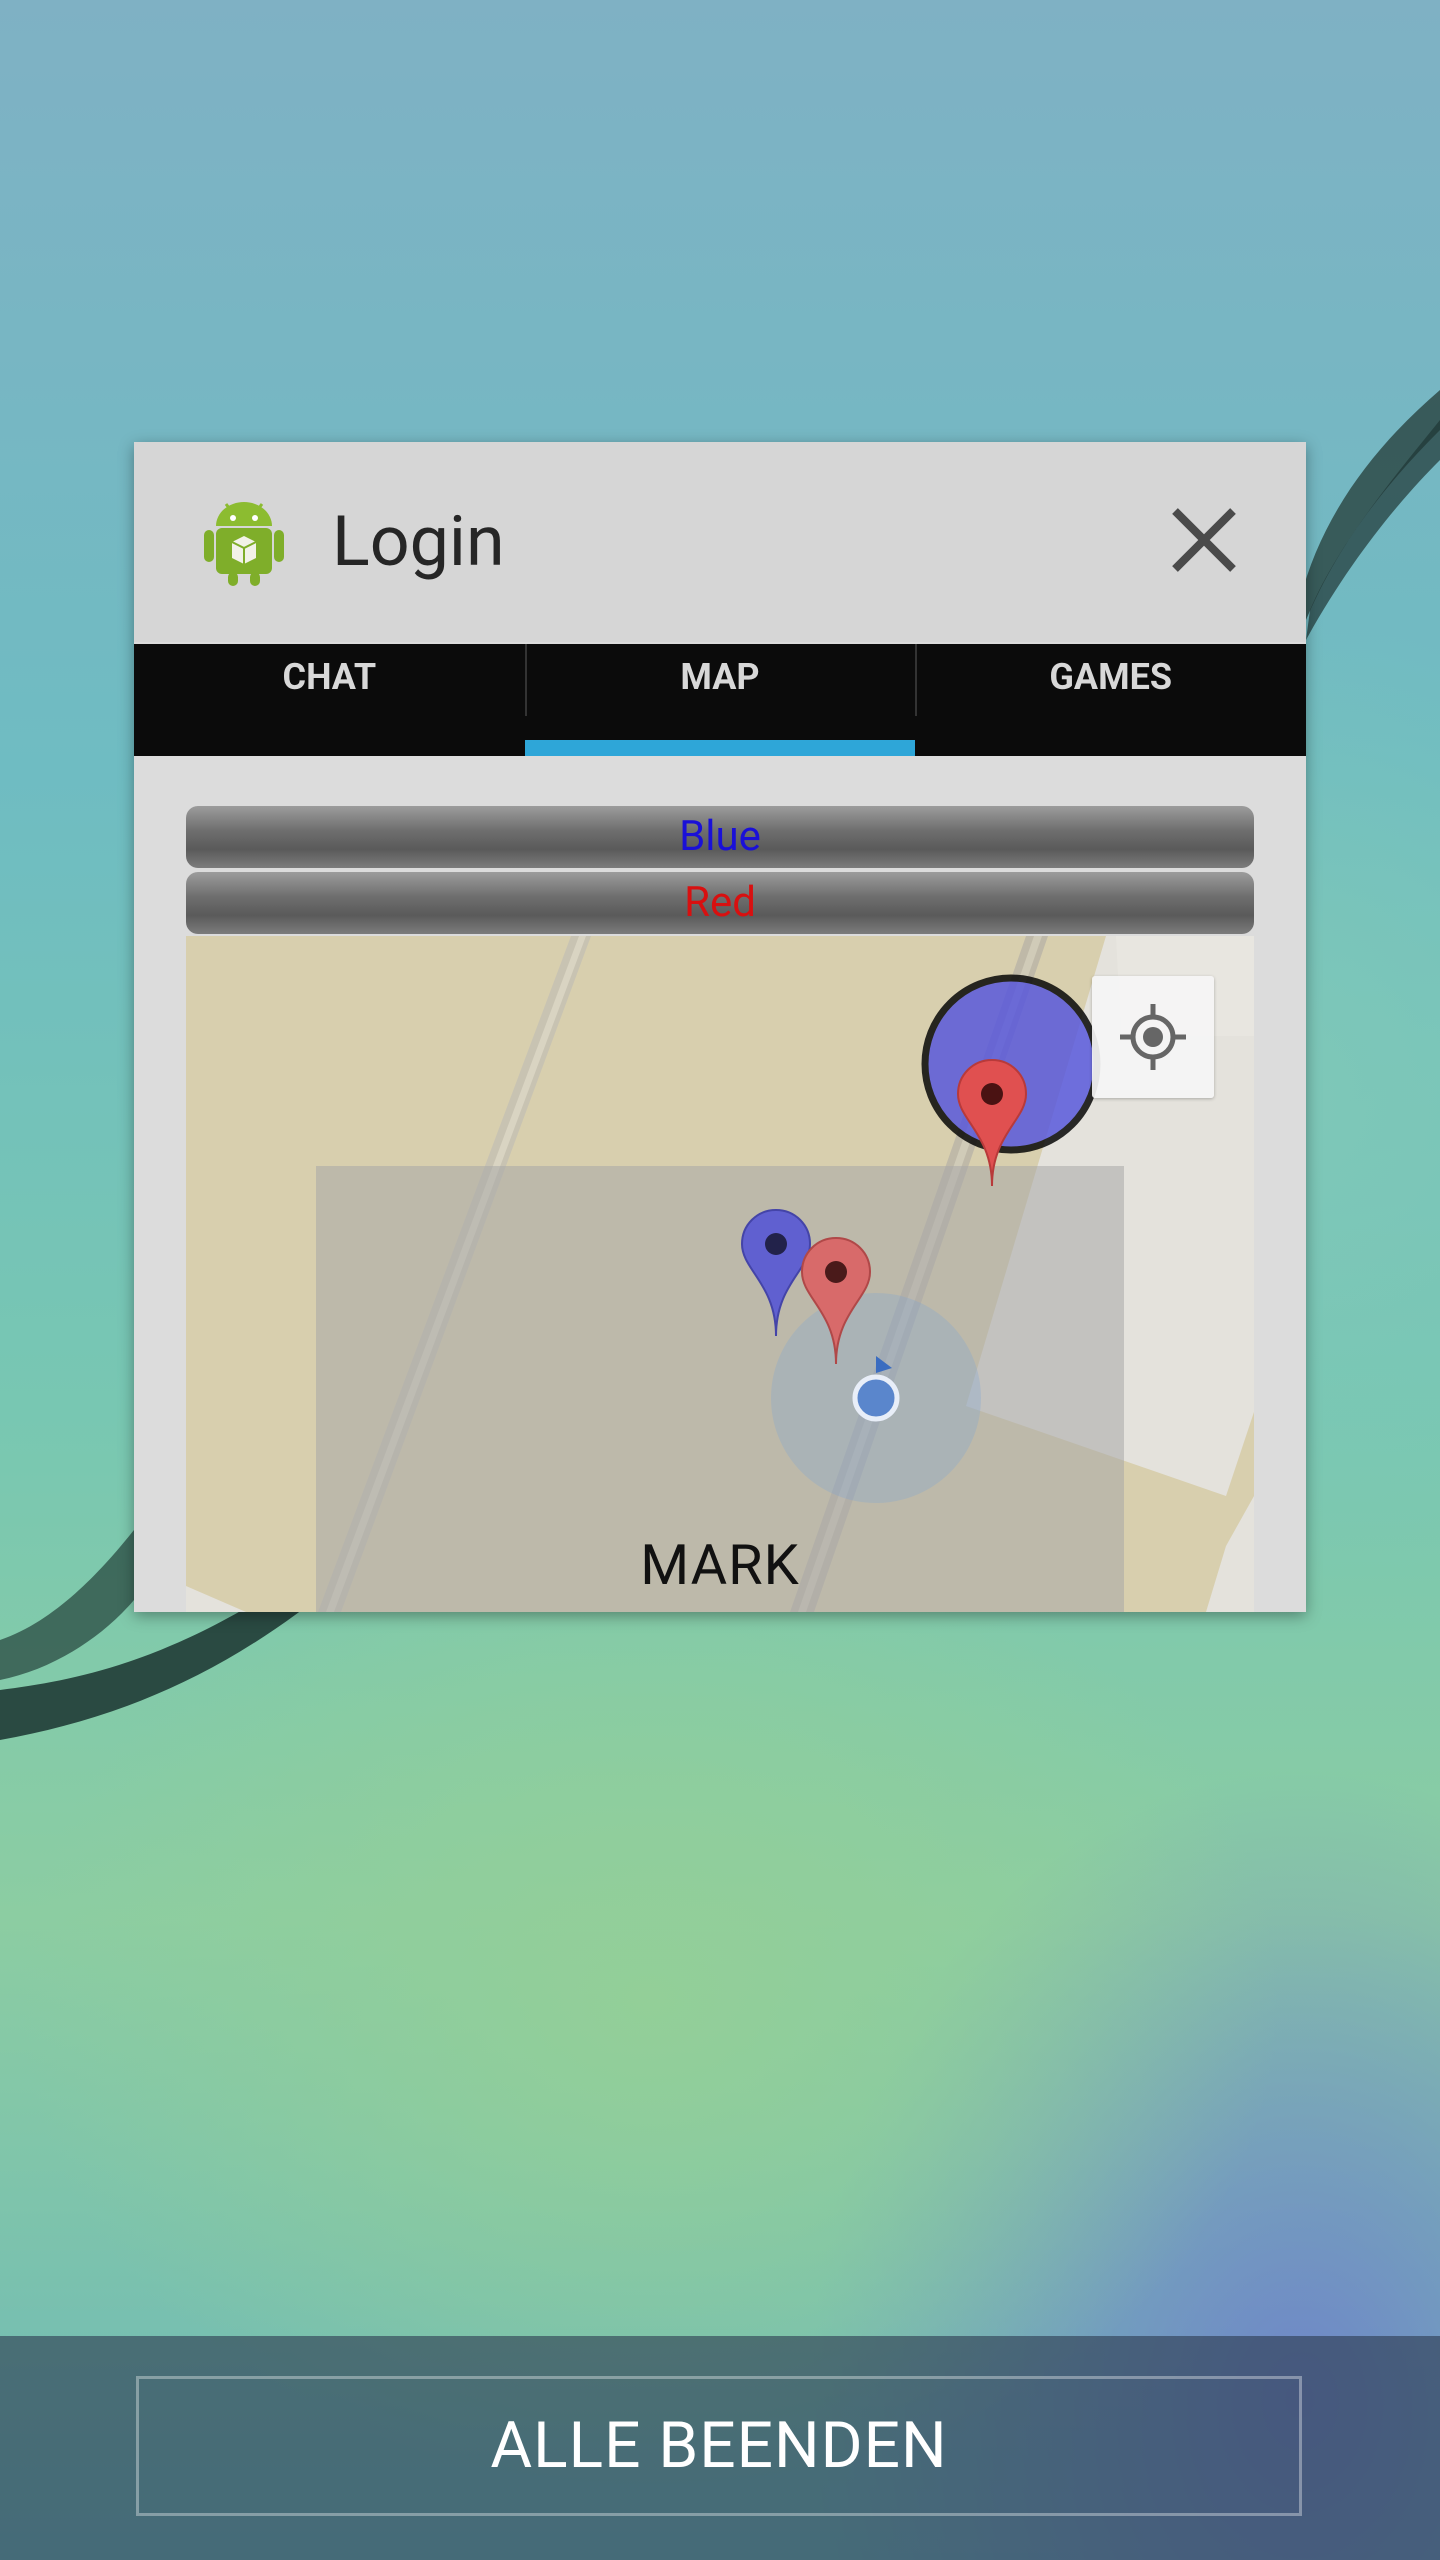  I want to click on tab-map: MAP, so click(720, 700).